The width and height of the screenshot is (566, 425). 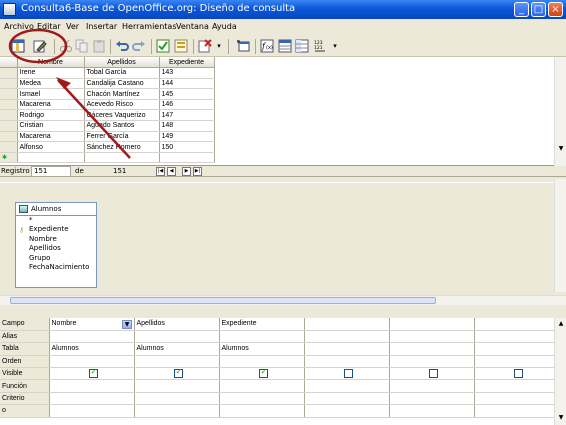 What do you see at coordinates (107, 84) in the screenshot?
I see `table-row: Medea Candalija Castano 144` at bounding box center [107, 84].